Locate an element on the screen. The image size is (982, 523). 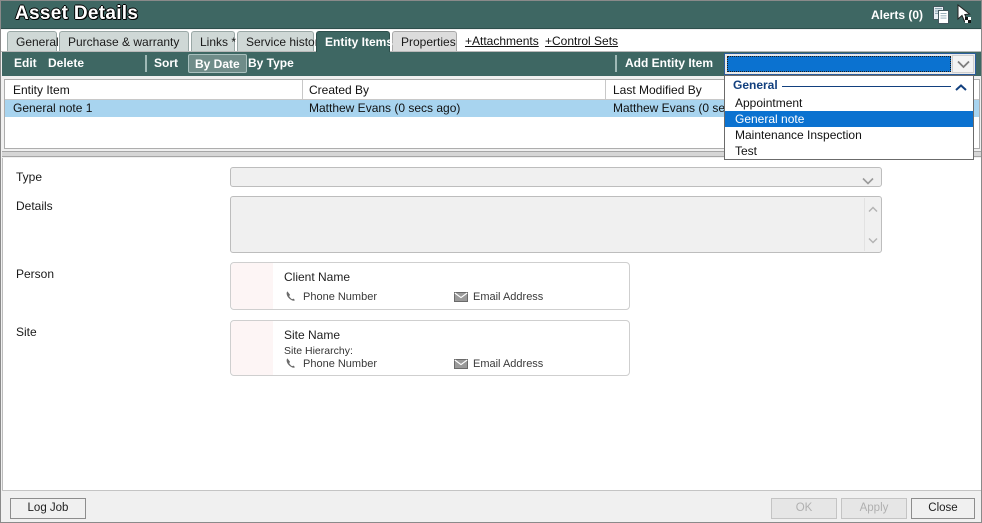
site-label: Site is located at coordinates (26, 332).